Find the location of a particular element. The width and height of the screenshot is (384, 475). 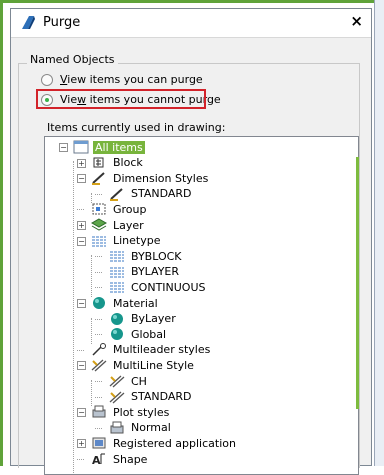

tree-item: Material is located at coordinates (125, 303).